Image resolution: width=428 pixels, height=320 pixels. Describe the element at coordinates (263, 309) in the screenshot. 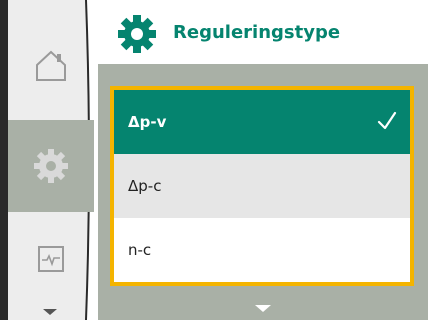

I see `scroll-down-icon` at that location.